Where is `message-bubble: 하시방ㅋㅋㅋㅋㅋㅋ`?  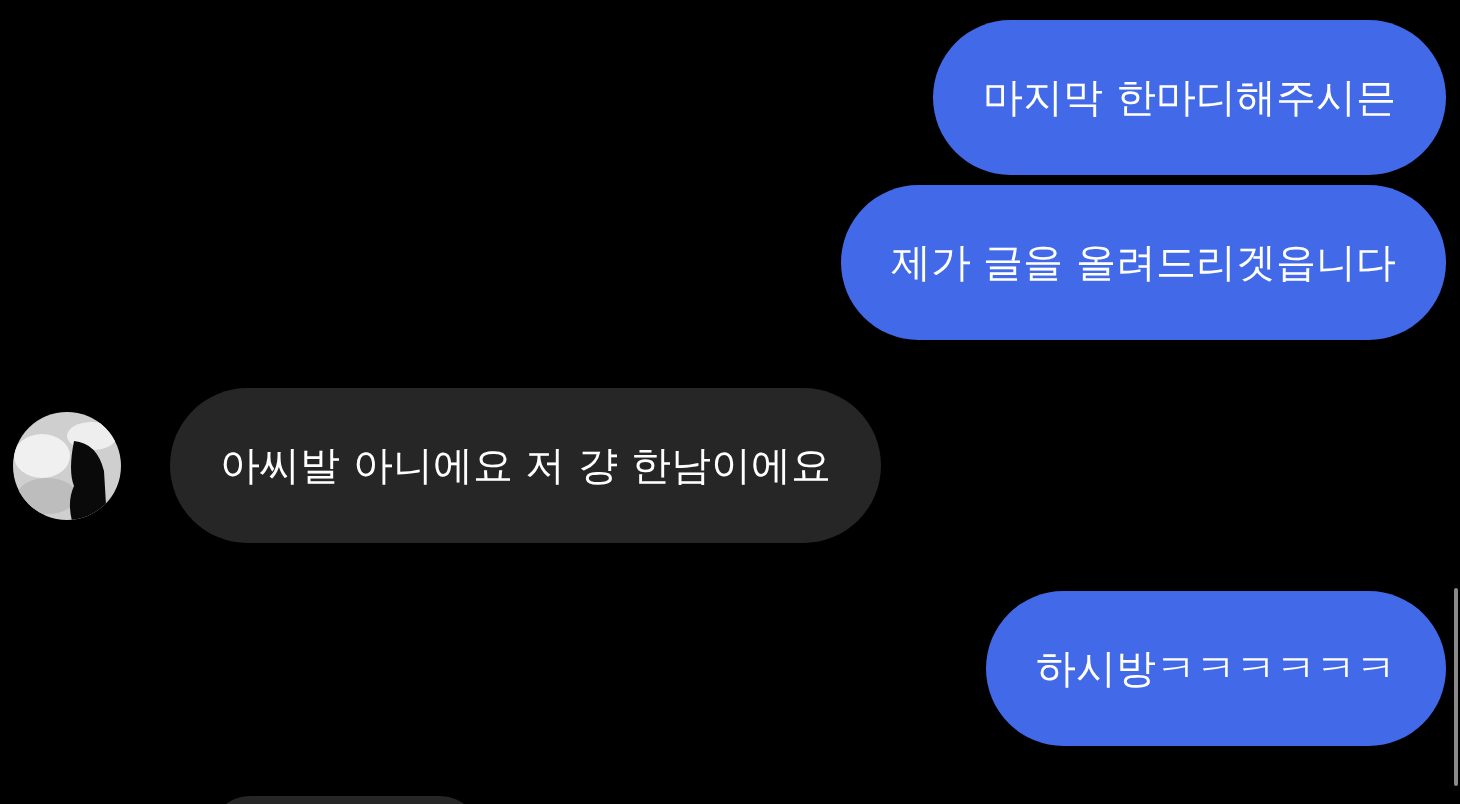 message-bubble: 하시방ㅋㅋㅋㅋㅋㅋ is located at coordinates (1216, 668).